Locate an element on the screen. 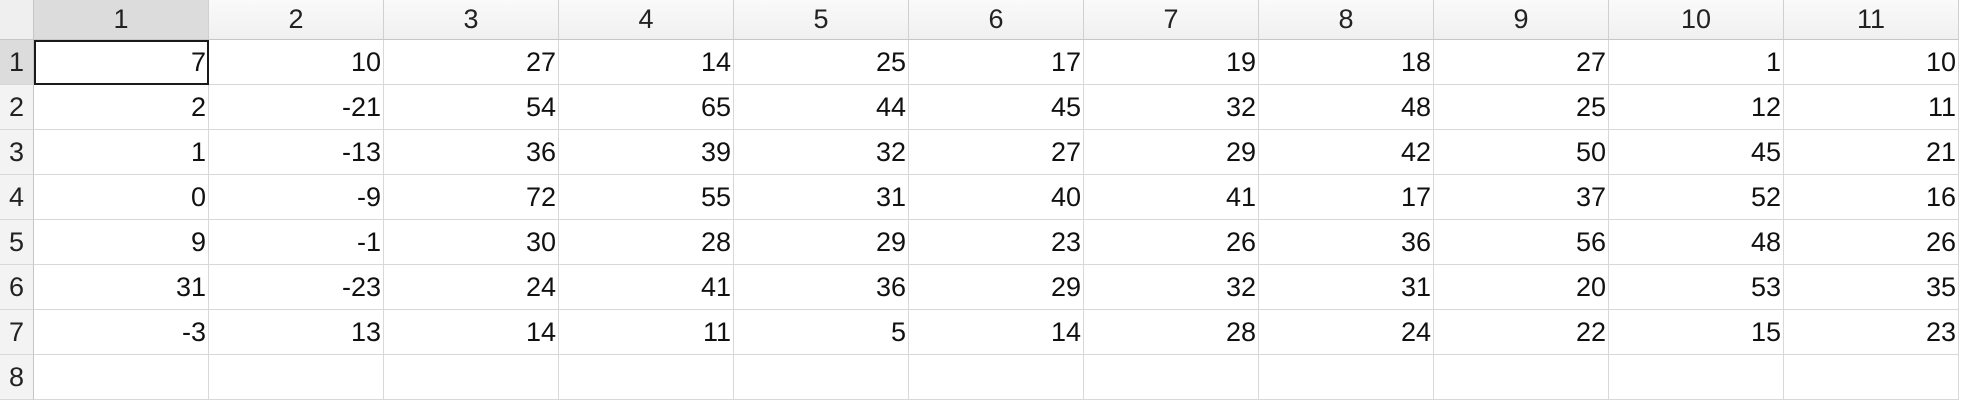 Image resolution: width=1981 pixels, height=400 pixels. row-header-5: 5 is located at coordinates (17, 242).